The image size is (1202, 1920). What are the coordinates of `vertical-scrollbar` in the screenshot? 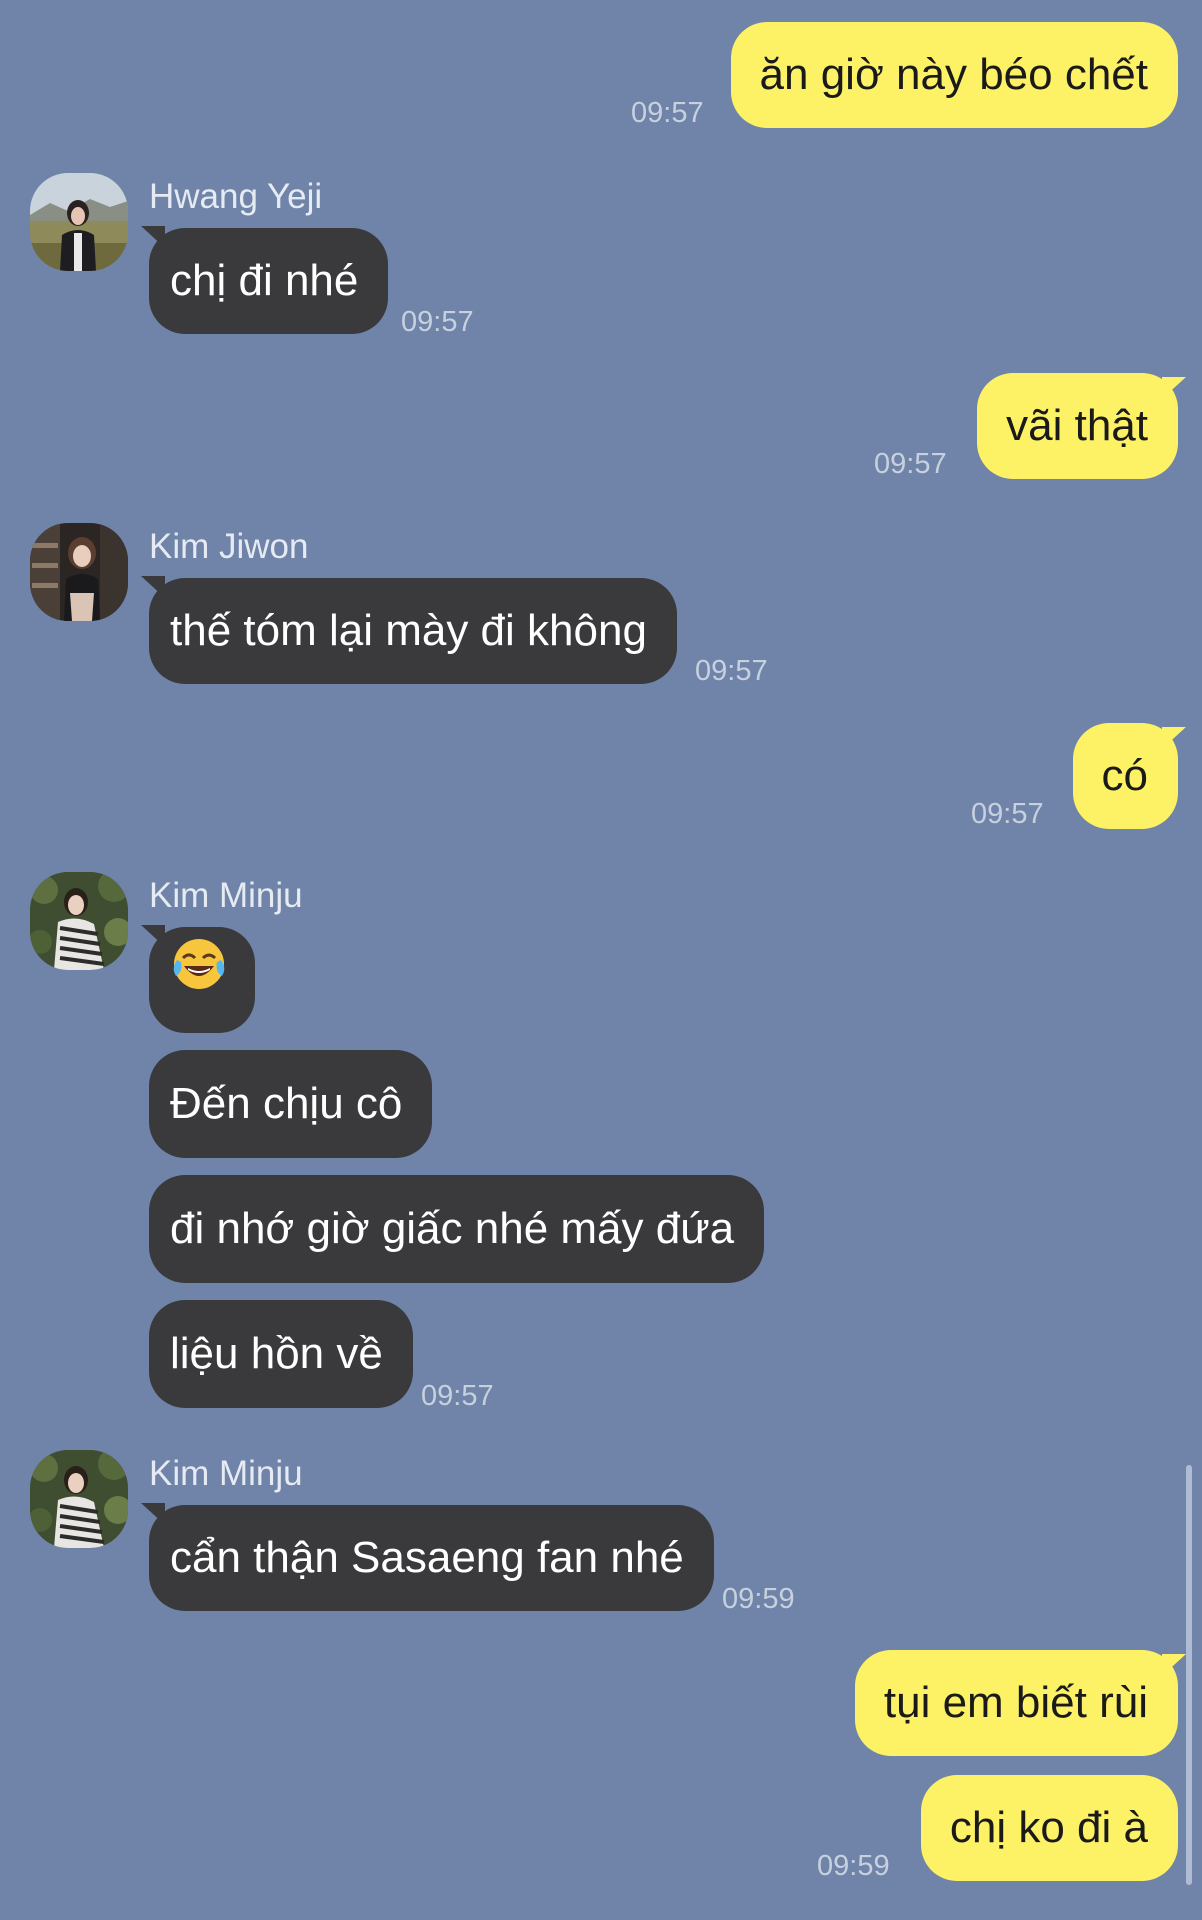 It's located at (1189, 1675).